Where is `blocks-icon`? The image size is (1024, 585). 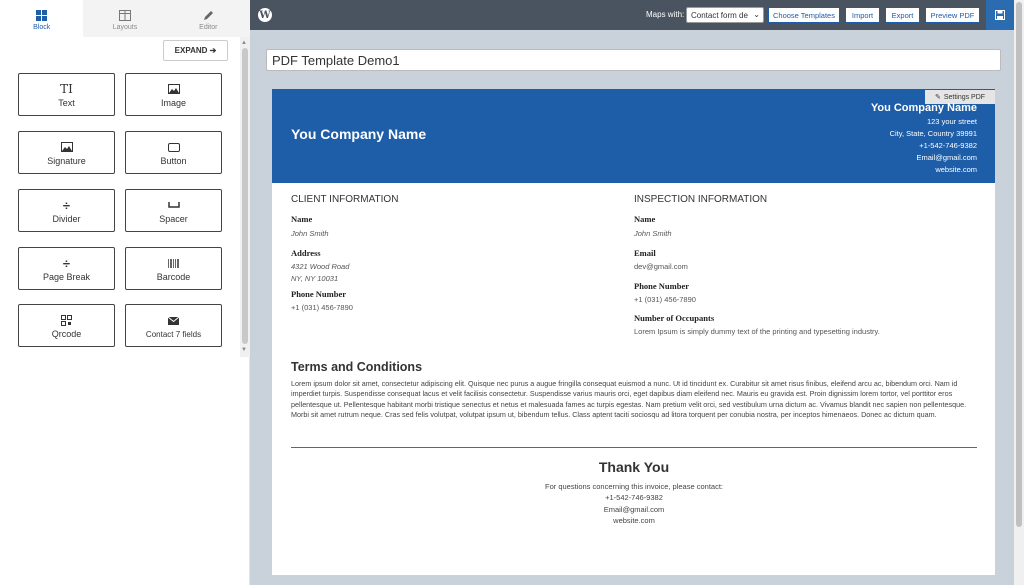 blocks-icon is located at coordinates (41, 15).